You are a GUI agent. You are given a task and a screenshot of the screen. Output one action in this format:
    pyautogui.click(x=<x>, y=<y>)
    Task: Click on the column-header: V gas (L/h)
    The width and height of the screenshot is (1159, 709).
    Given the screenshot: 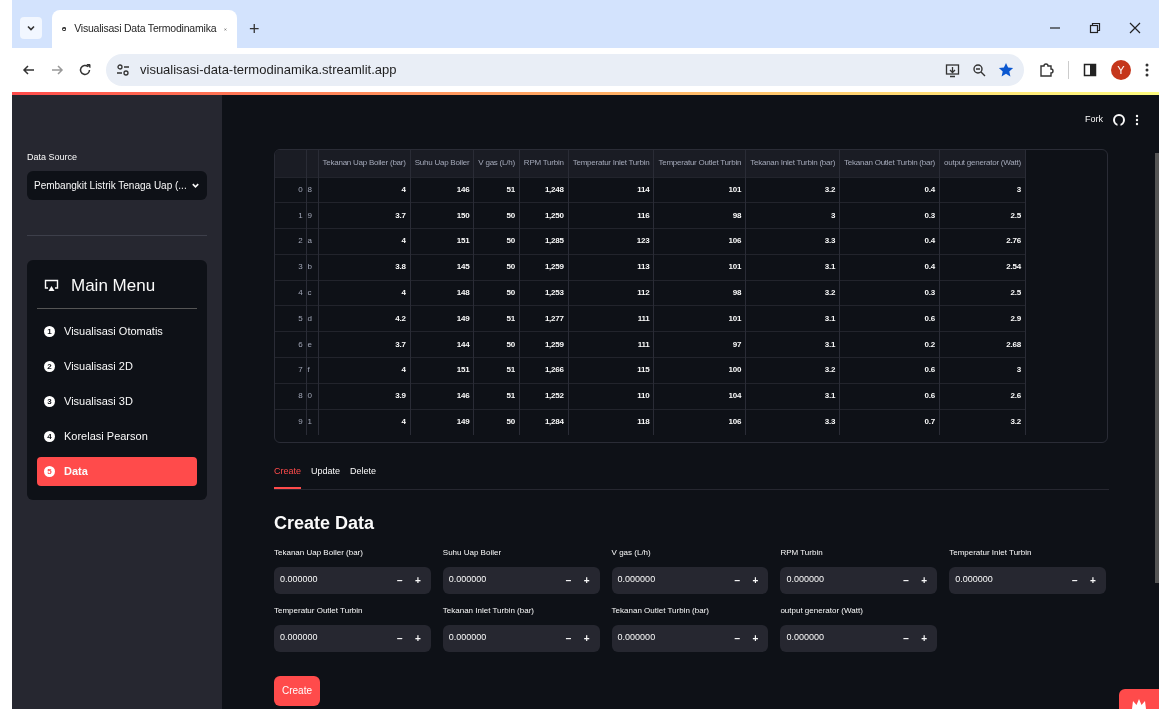 What is the action you would take?
    pyautogui.click(x=496, y=163)
    